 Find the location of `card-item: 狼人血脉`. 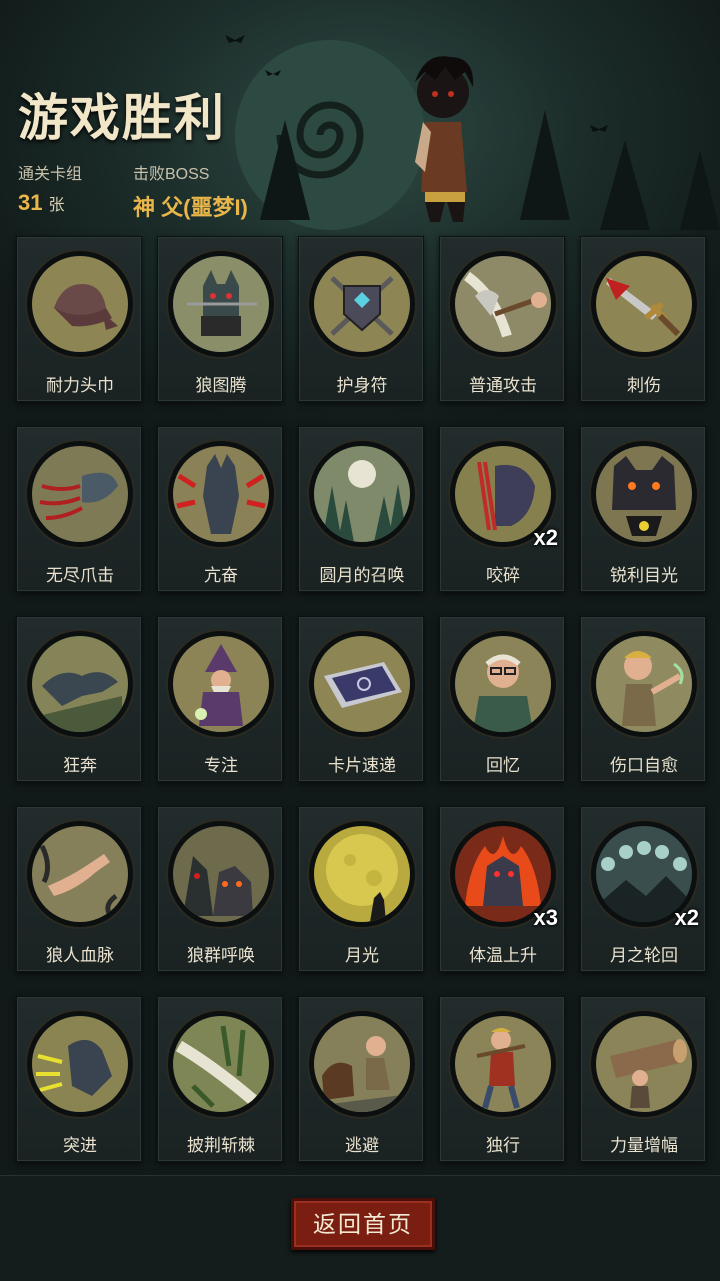

card-item: 狼人血脉 is located at coordinates (79, 889).